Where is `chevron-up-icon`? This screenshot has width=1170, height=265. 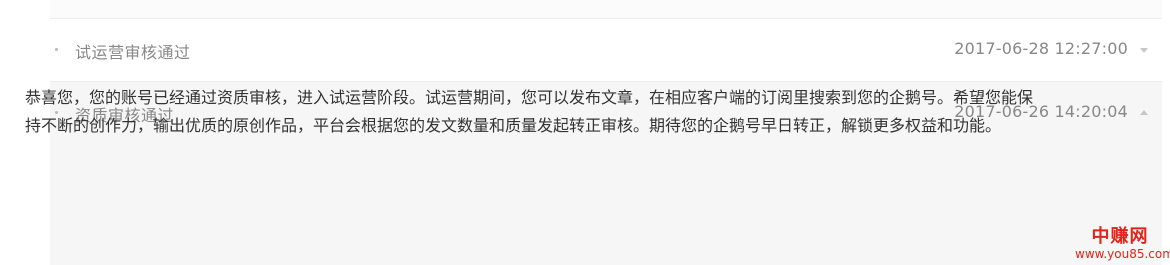
chevron-up-icon is located at coordinates (1144, 112).